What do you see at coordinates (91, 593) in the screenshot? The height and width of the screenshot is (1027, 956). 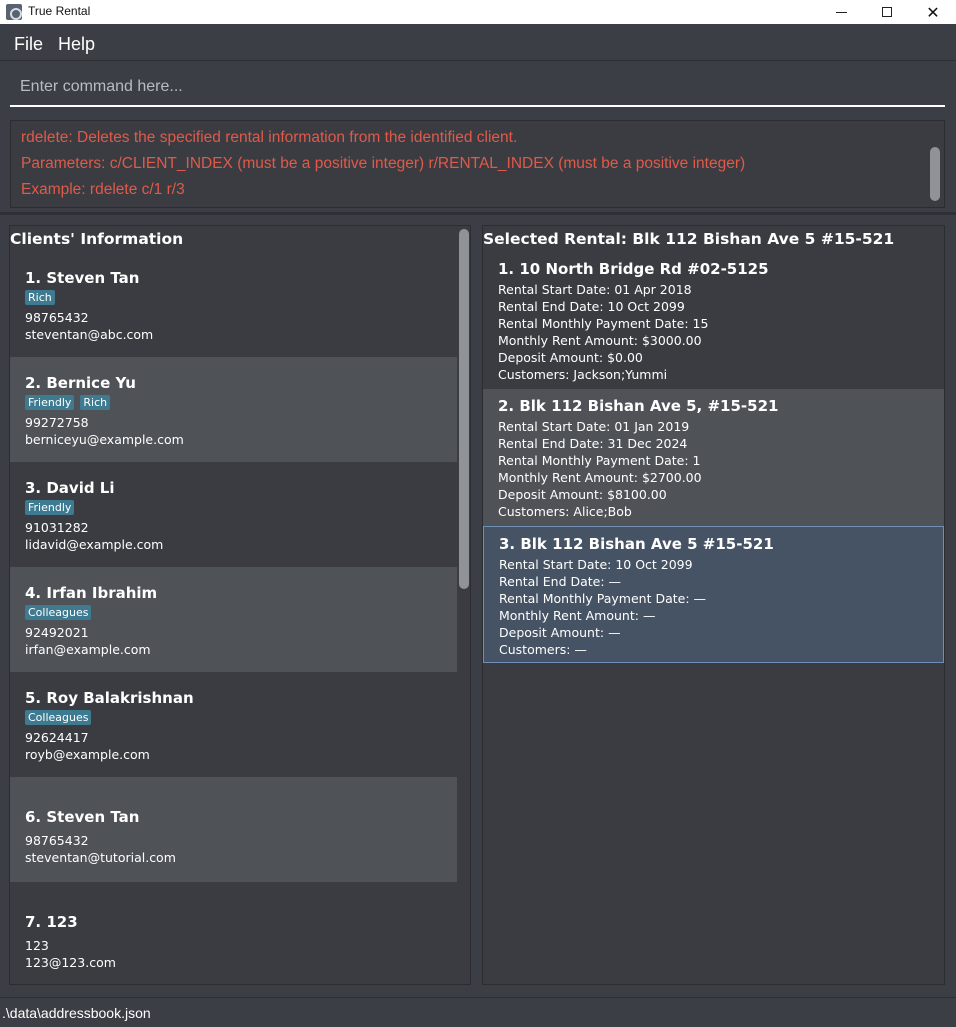 I see `client-name: 4. Irfan Ibrahim` at bounding box center [91, 593].